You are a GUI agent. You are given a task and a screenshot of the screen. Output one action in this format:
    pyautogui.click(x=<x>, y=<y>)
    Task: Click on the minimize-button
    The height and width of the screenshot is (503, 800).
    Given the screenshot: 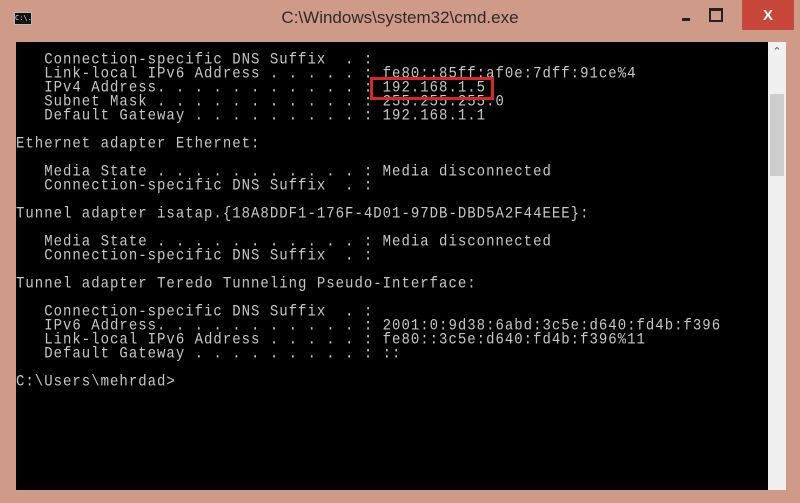 What is the action you would take?
    pyautogui.click(x=686, y=15)
    